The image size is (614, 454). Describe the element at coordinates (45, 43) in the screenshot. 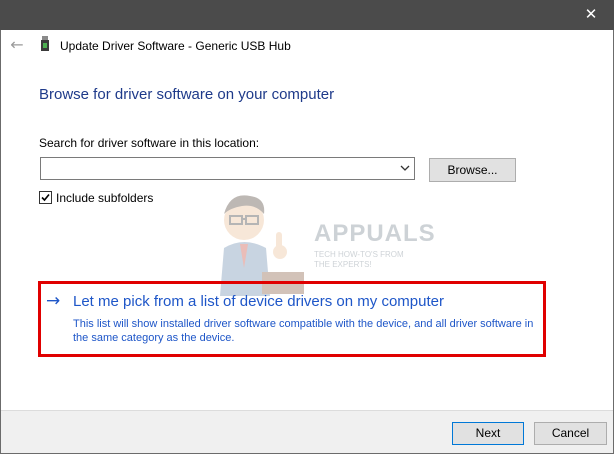

I see `usb-device-icon` at that location.